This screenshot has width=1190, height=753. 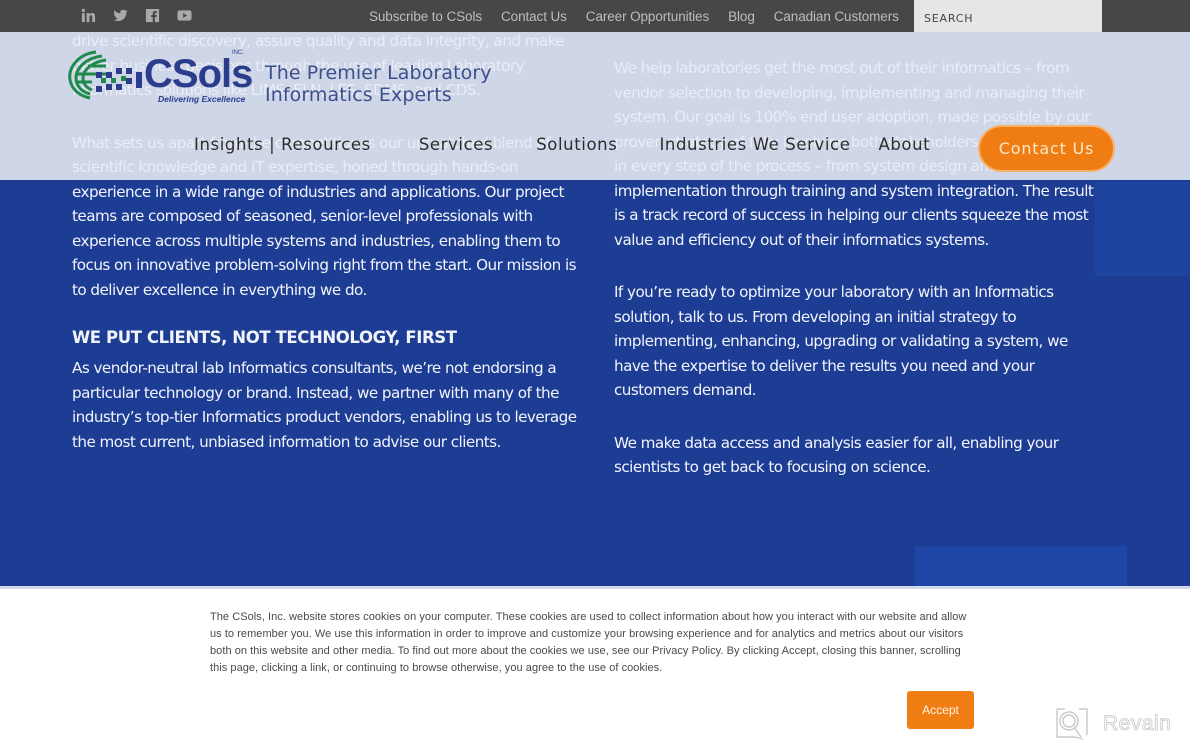 I want to click on revain-label: Revain, so click(x=1137, y=724).